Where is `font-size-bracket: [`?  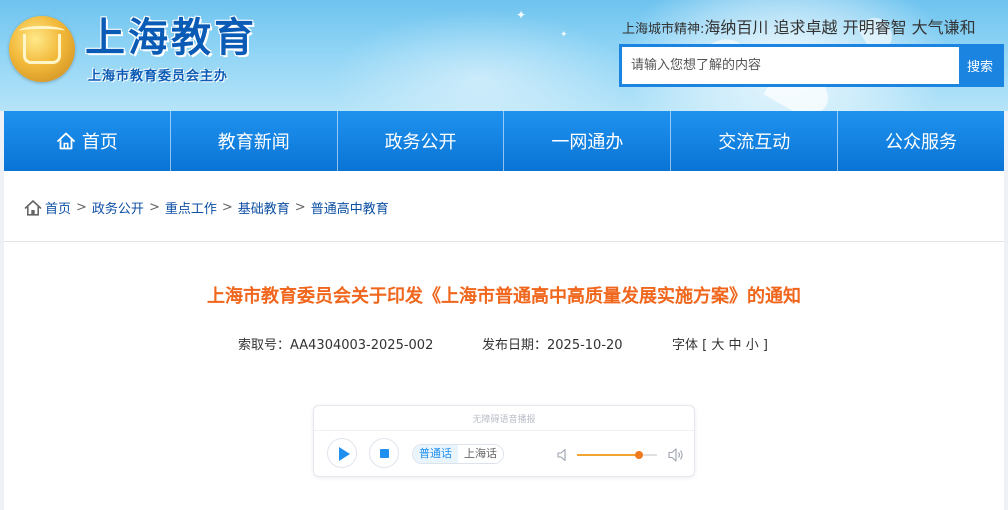
font-size-bracket: [ is located at coordinates (705, 345).